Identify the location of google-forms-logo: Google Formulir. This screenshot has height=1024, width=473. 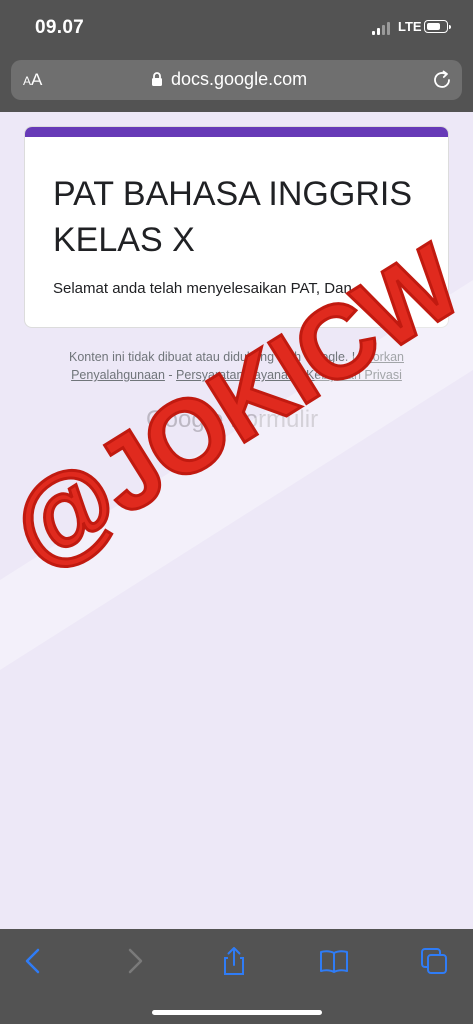
(232, 420).